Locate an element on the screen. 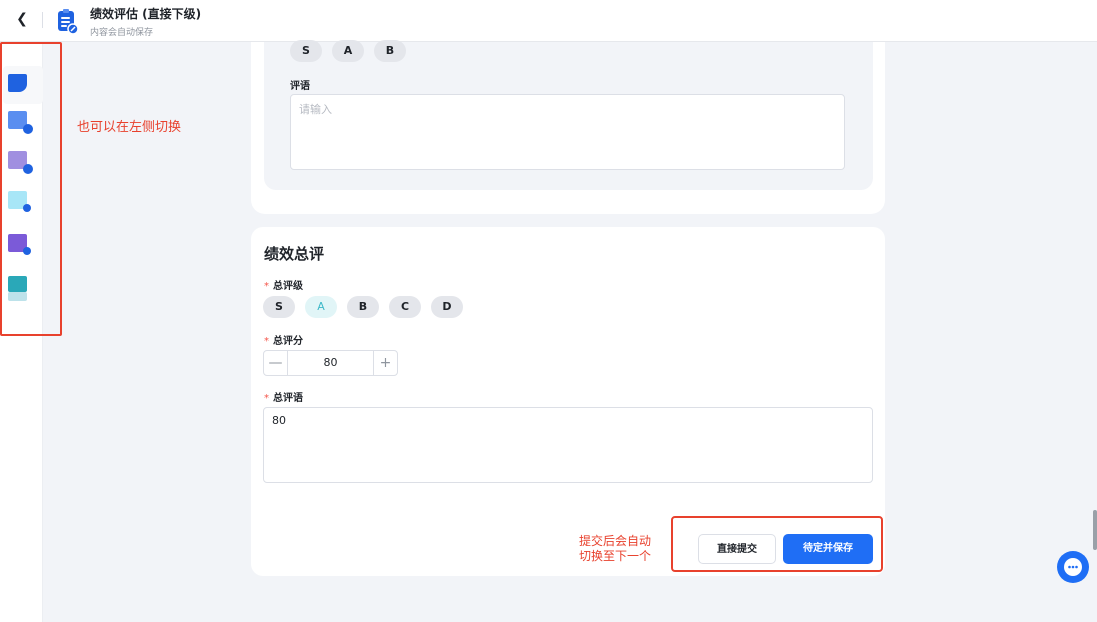 This screenshot has height=622, width=1097. grade-pill-a: A is located at coordinates (348, 51).